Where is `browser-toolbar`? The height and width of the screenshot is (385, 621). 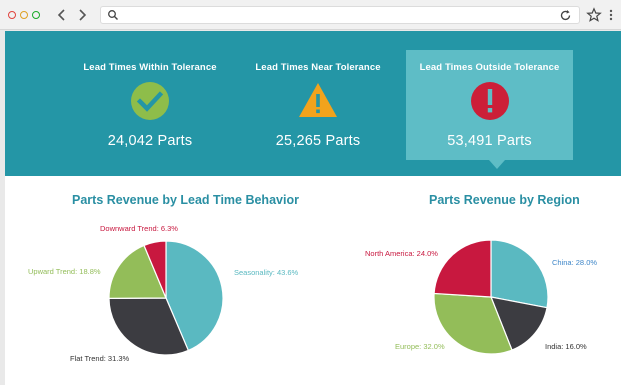 browser-toolbar is located at coordinates (310, 15).